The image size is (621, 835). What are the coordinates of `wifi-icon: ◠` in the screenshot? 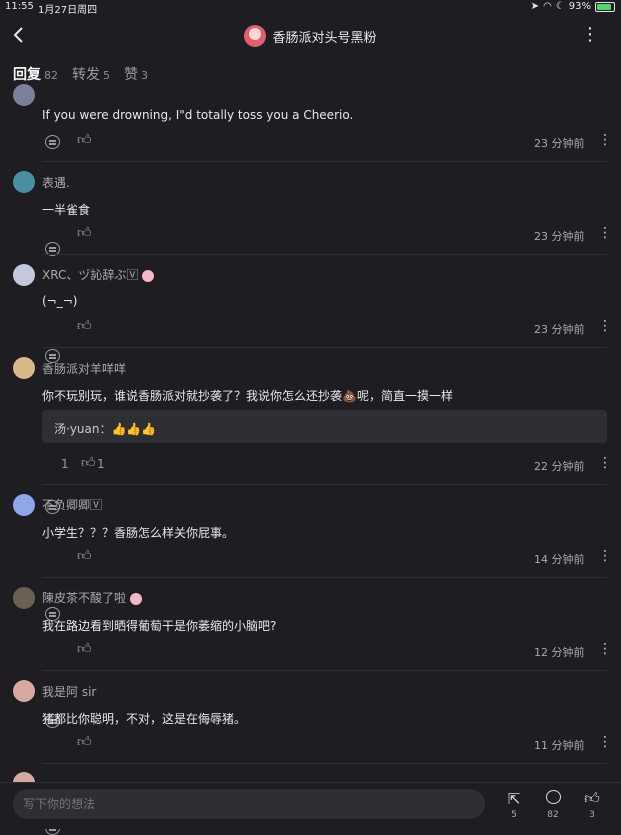 It's located at (547, 6).